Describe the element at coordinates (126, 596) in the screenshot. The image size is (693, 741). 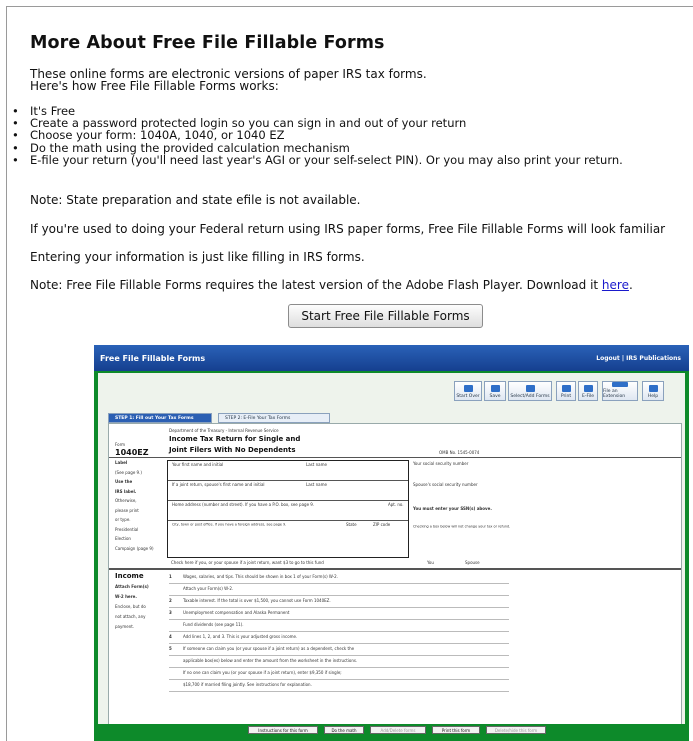
I see `income-left-label: W-2 here.` at that location.